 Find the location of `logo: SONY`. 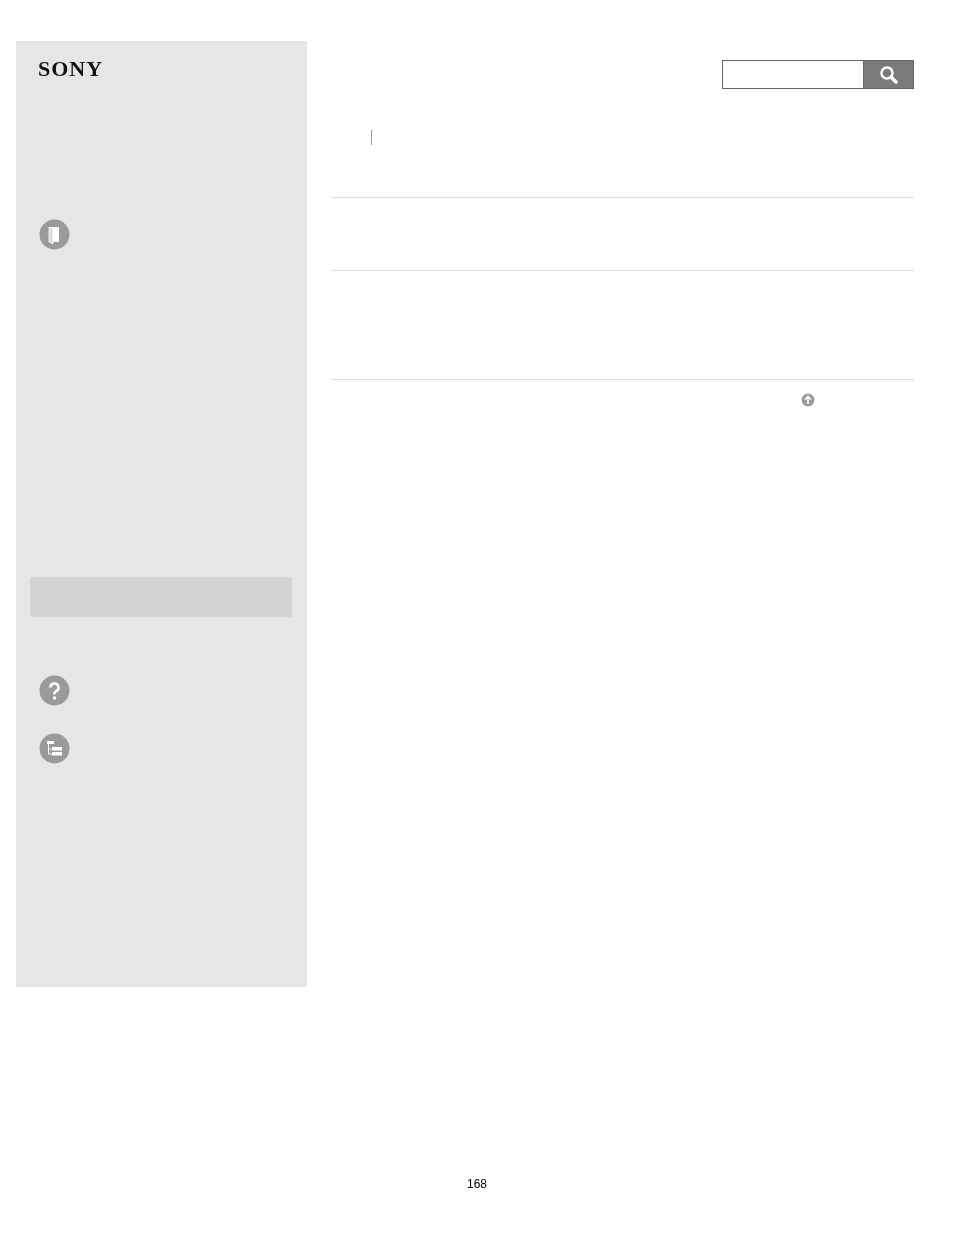

logo: SONY is located at coordinates (172, 69).